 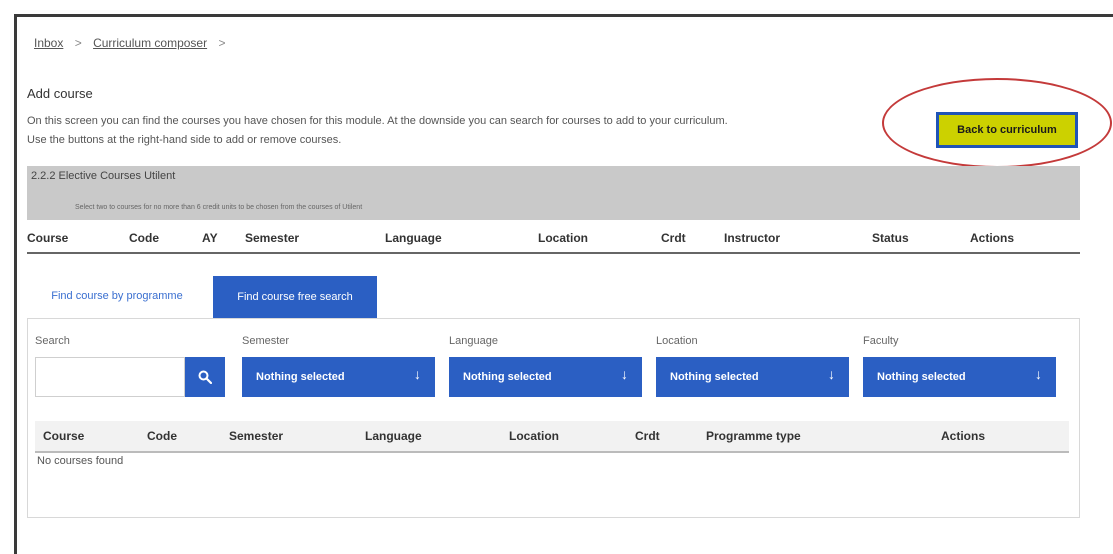 I want to click on semester-label: Semester, so click(x=266, y=341).